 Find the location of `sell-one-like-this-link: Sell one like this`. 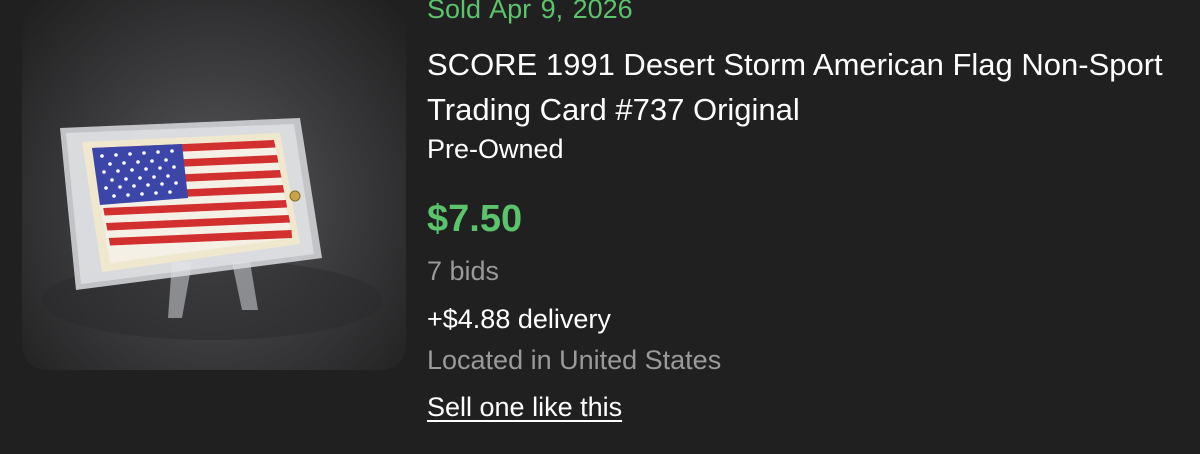

sell-one-like-this-link: Sell one like this is located at coordinates (524, 407).